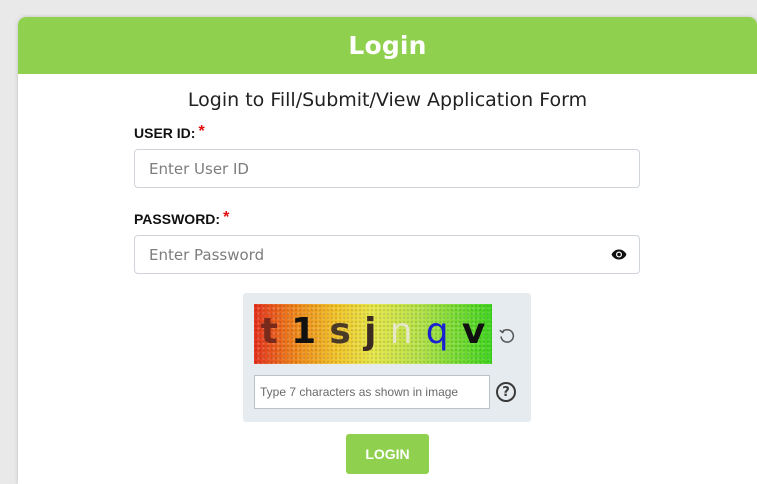 The width and height of the screenshot is (757, 484). Describe the element at coordinates (370, 331) in the screenshot. I see `captcha-char: j` at that location.